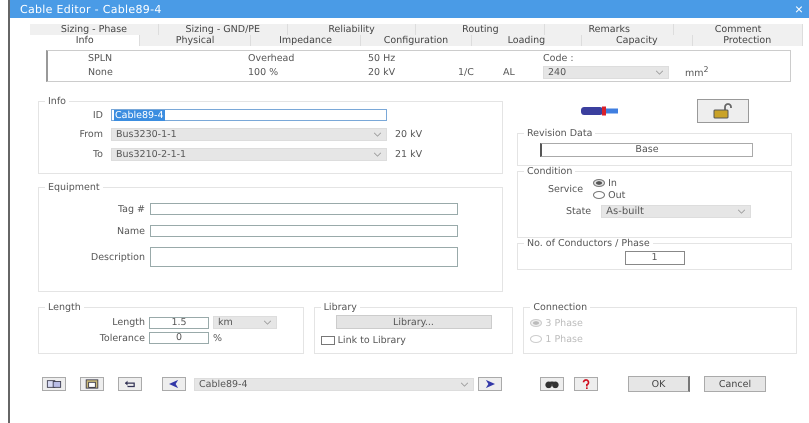 The width and height of the screenshot is (809, 423). I want to click on next-button, so click(490, 384).